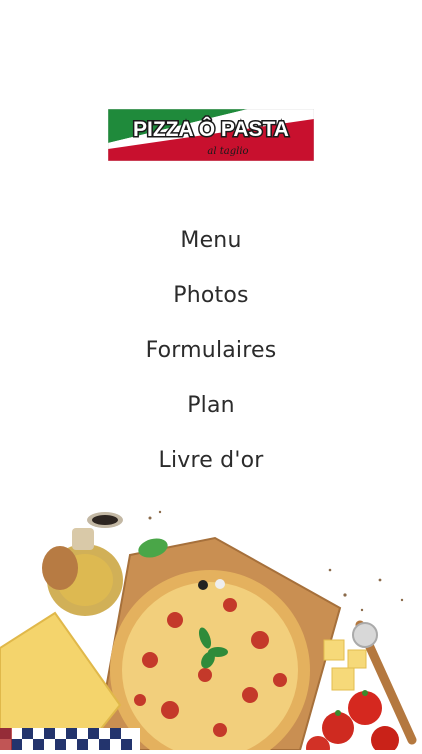 This screenshot has width=422, height=754. Describe the element at coordinates (211, 405) in the screenshot. I see `menu-item-plan: Plan` at that location.